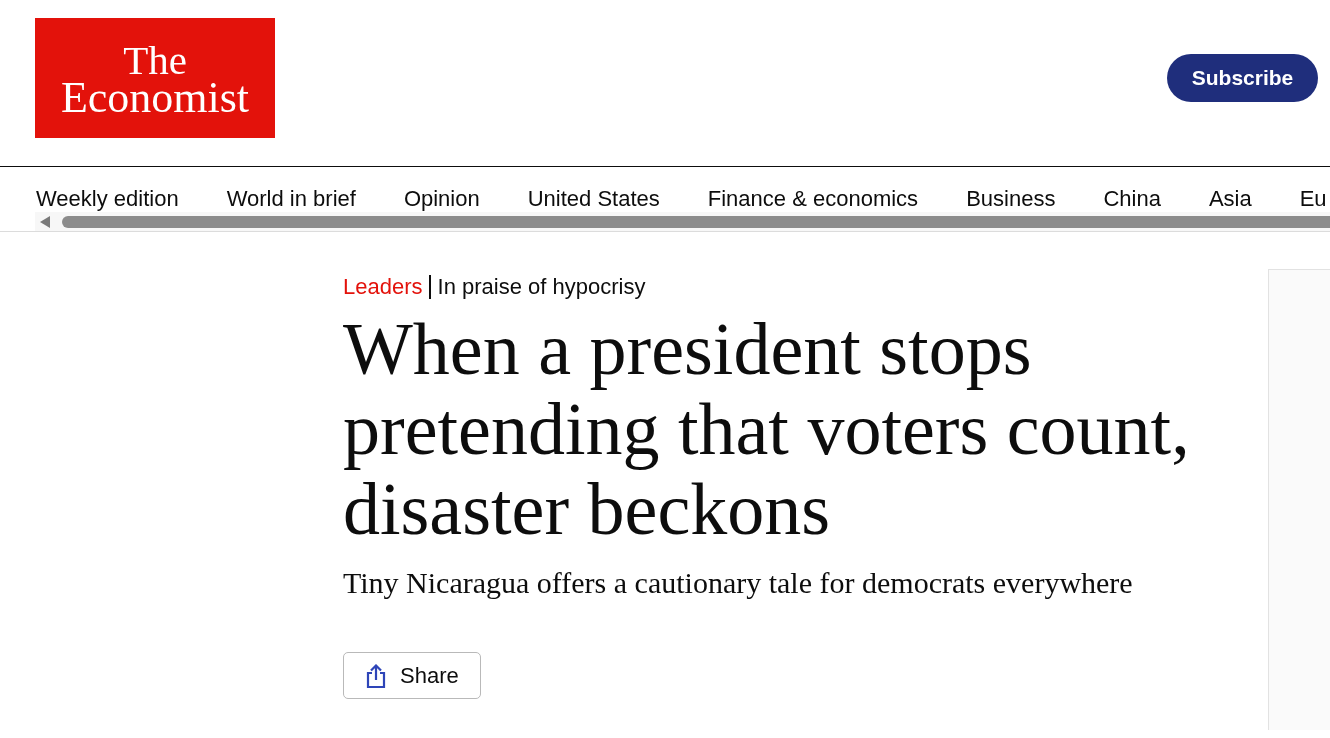  Describe the element at coordinates (441, 199) in the screenshot. I see `nav-link: Opinion` at that location.